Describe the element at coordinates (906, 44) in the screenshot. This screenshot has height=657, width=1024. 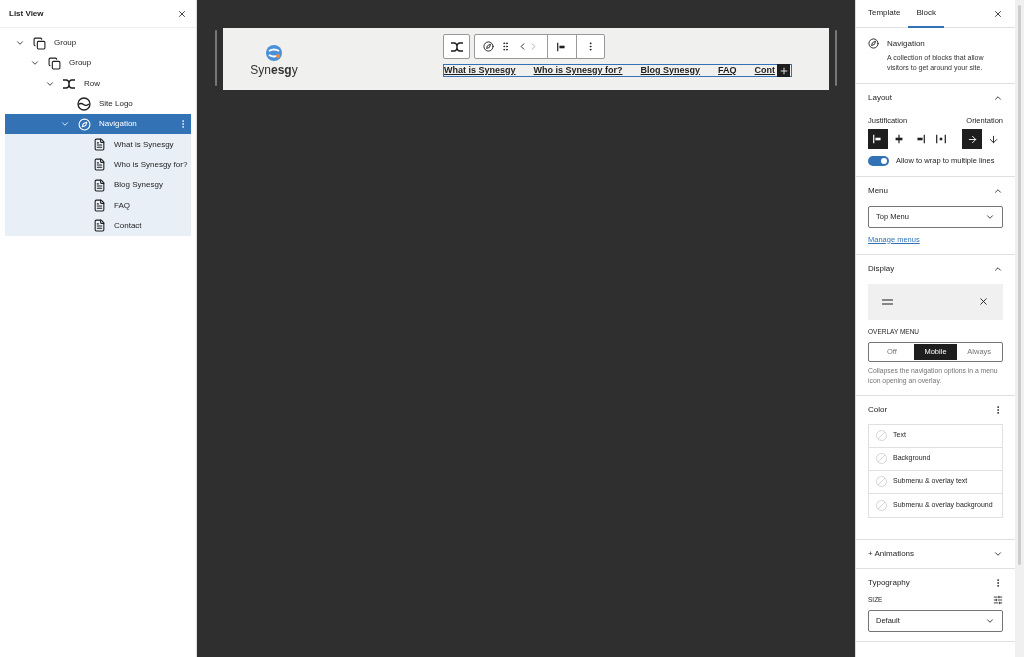
I see `block-title: Navigation` at that location.